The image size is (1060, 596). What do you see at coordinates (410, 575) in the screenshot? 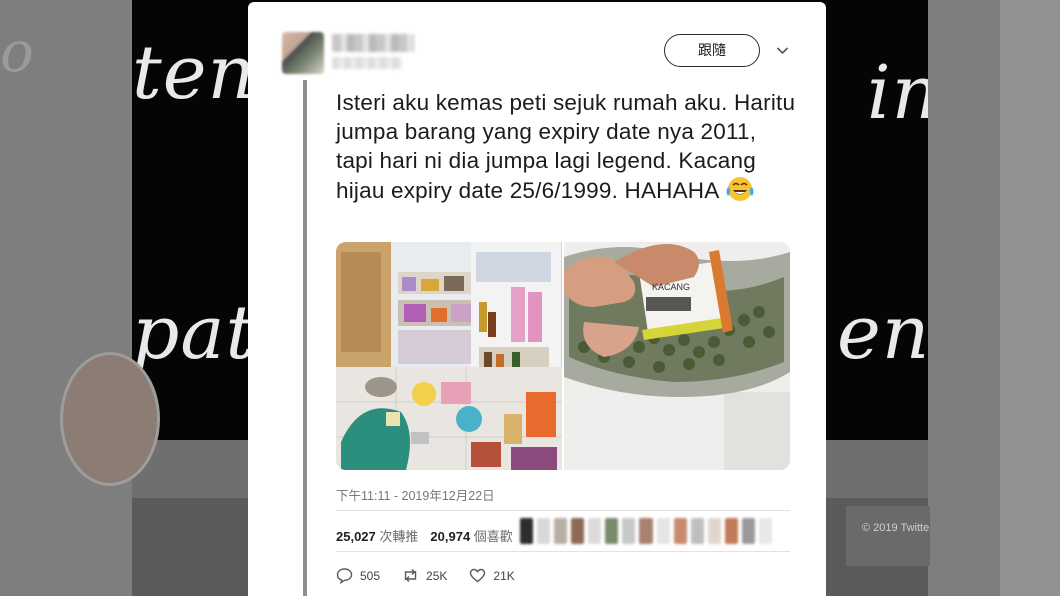
I see `retweet-icon` at bounding box center [410, 575].